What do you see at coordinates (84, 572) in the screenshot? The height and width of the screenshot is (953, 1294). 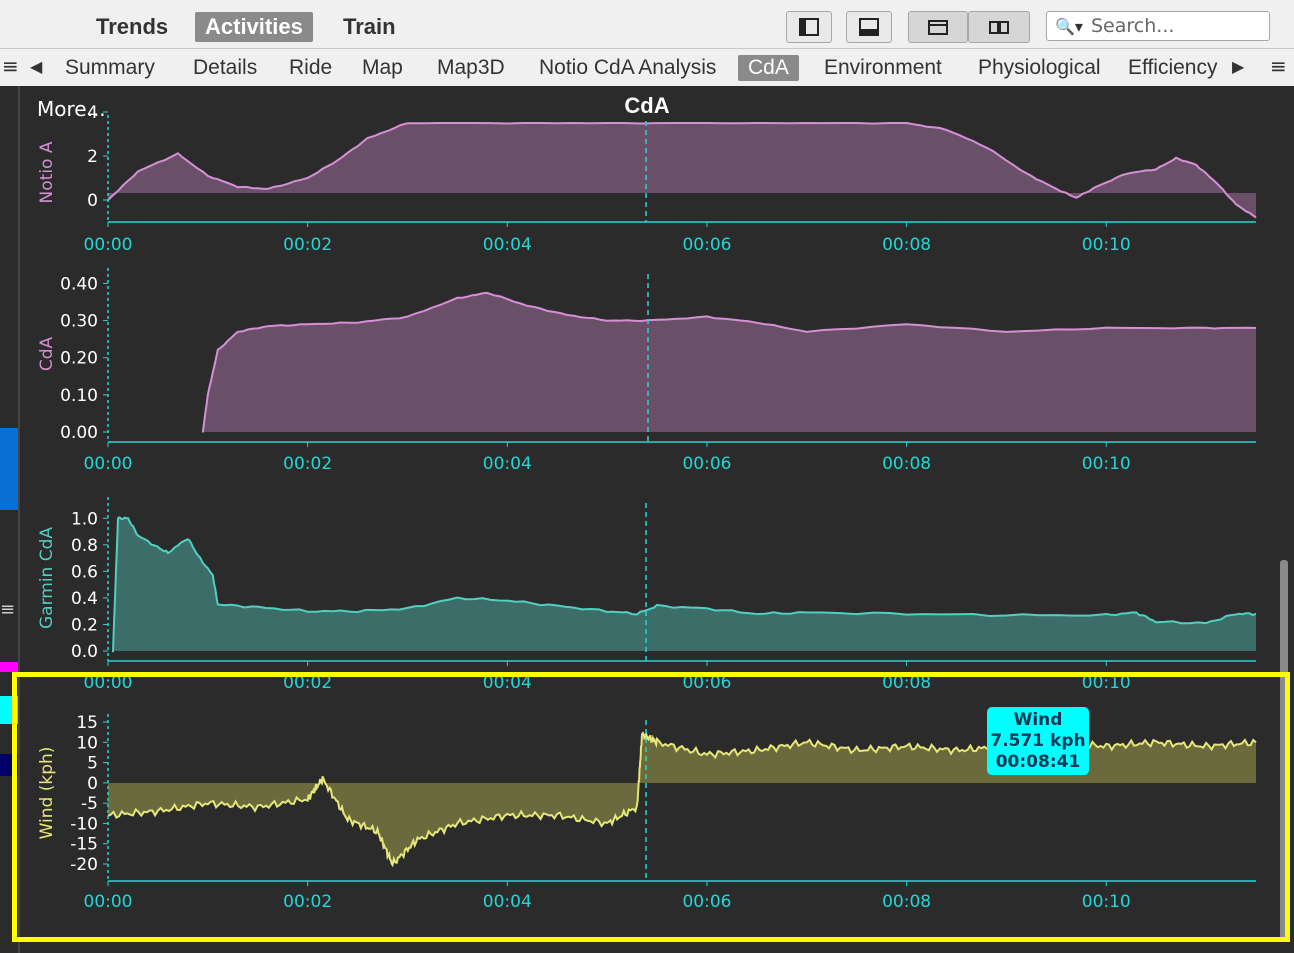 I see `y-tick-label: 0.6` at bounding box center [84, 572].